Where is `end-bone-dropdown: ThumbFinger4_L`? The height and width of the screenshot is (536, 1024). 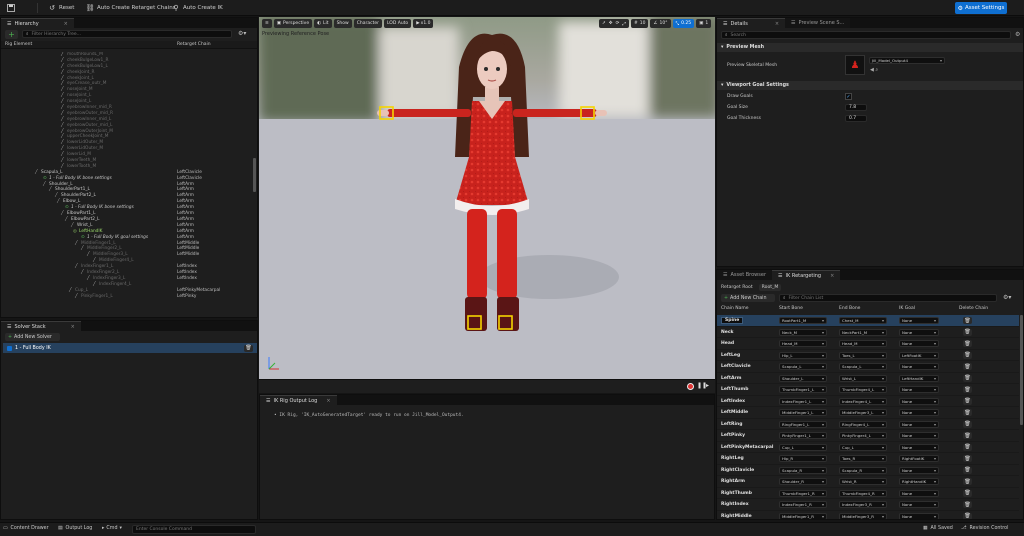
end-bone-dropdown: ThumbFinger4_L is located at coordinates (863, 389).